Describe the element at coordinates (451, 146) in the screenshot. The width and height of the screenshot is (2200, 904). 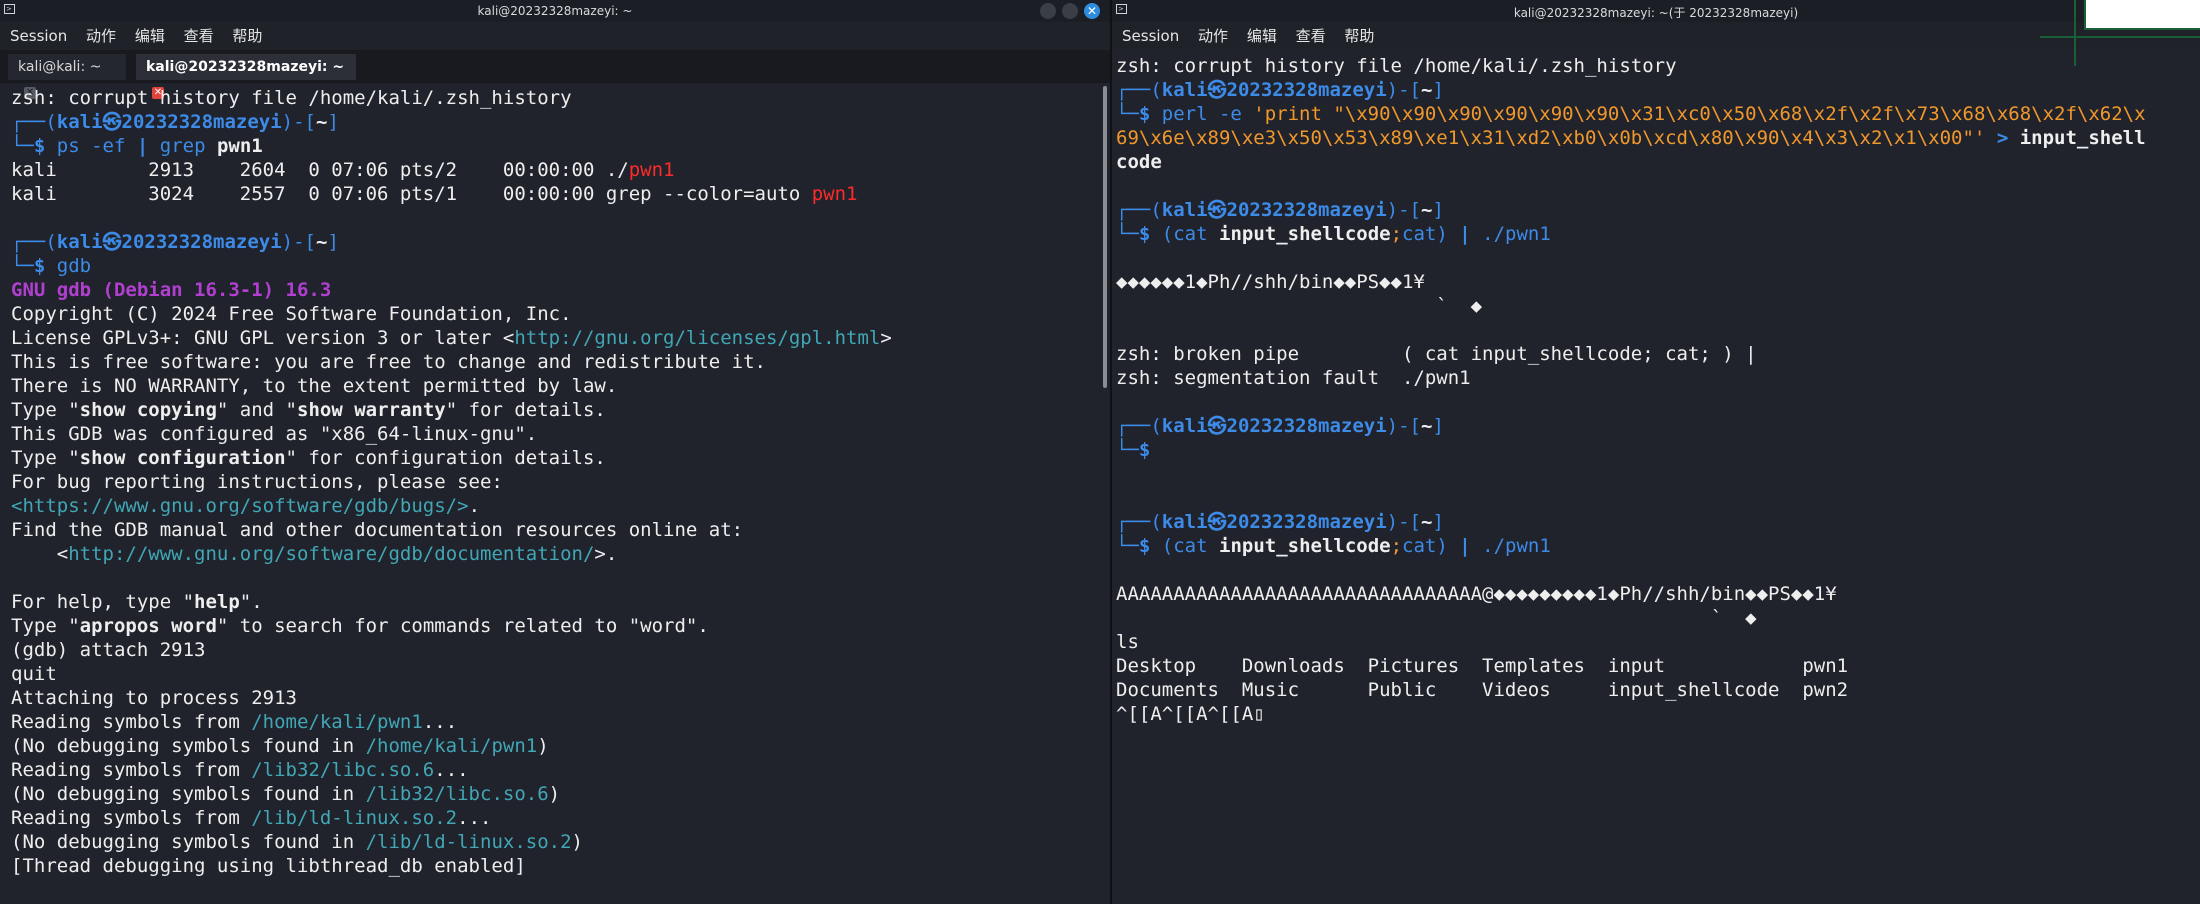
I see `terminal-line: └─$ ps -ef | grep pwn1` at that location.